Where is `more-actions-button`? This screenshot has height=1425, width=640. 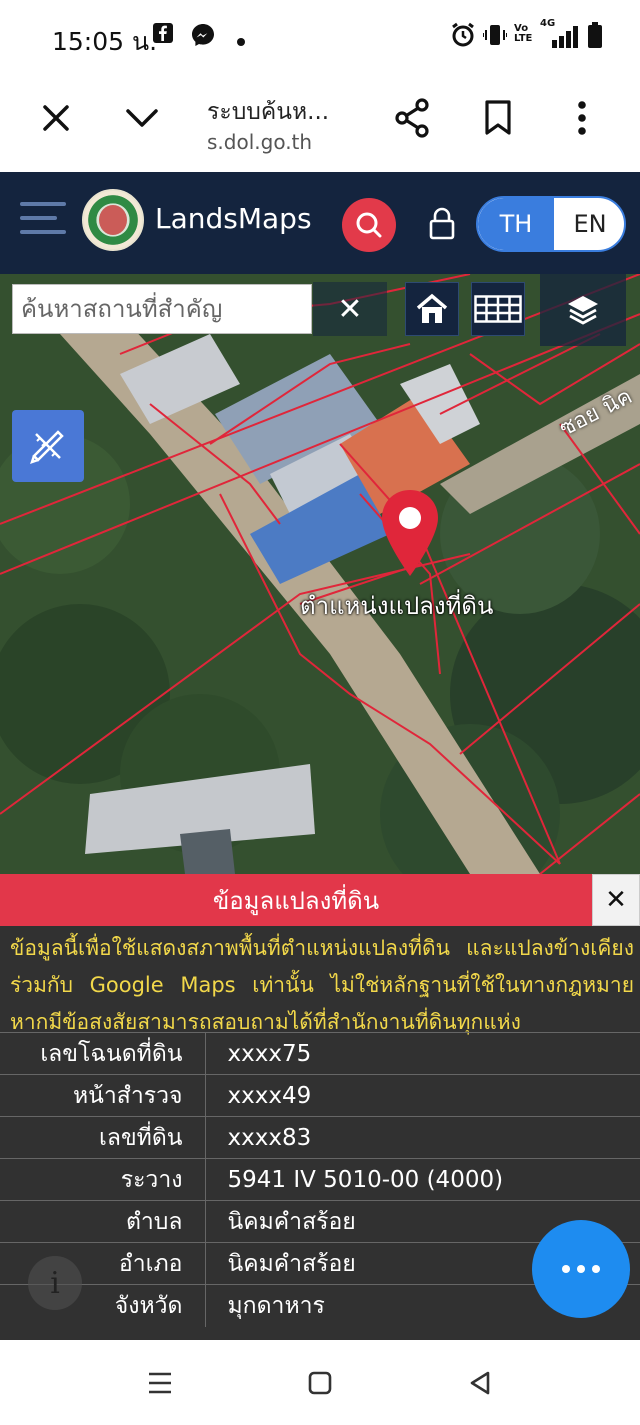 more-actions-button is located at coordinates (581, 1269).